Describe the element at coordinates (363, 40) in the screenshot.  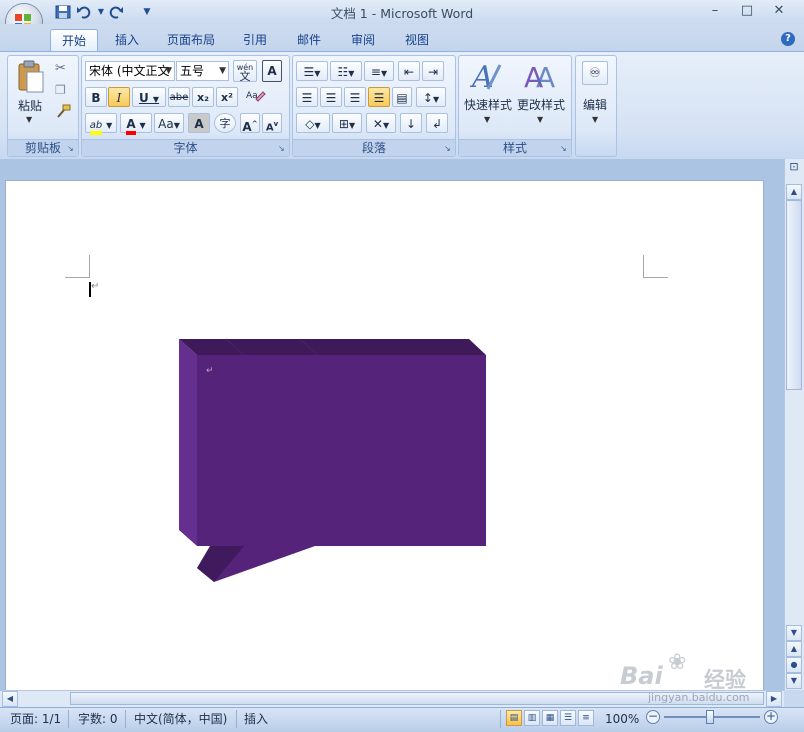
I see `tab-review: 审阅` at that location.